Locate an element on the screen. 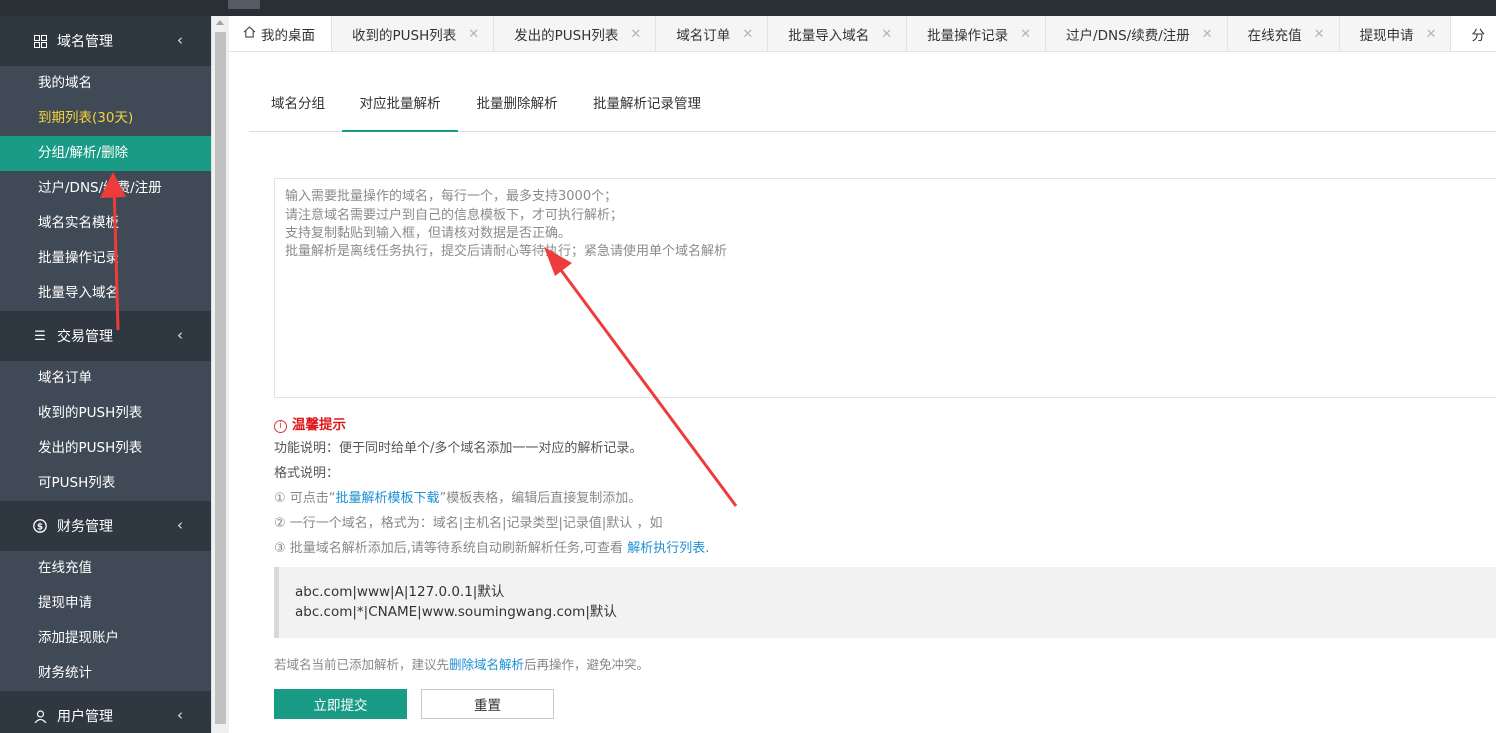 The image size is (1496, 733). sidebar-group-title: 域名管理 is located at coordinates (85, 42).